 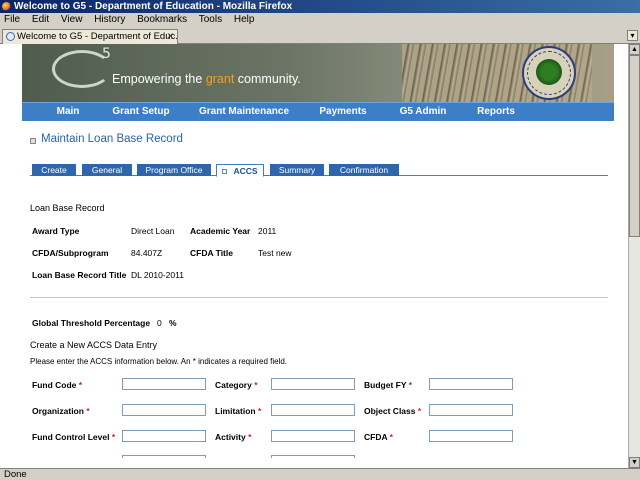 I want to click on fund-code-label: Fund Code *, so click(x=57, y=385).